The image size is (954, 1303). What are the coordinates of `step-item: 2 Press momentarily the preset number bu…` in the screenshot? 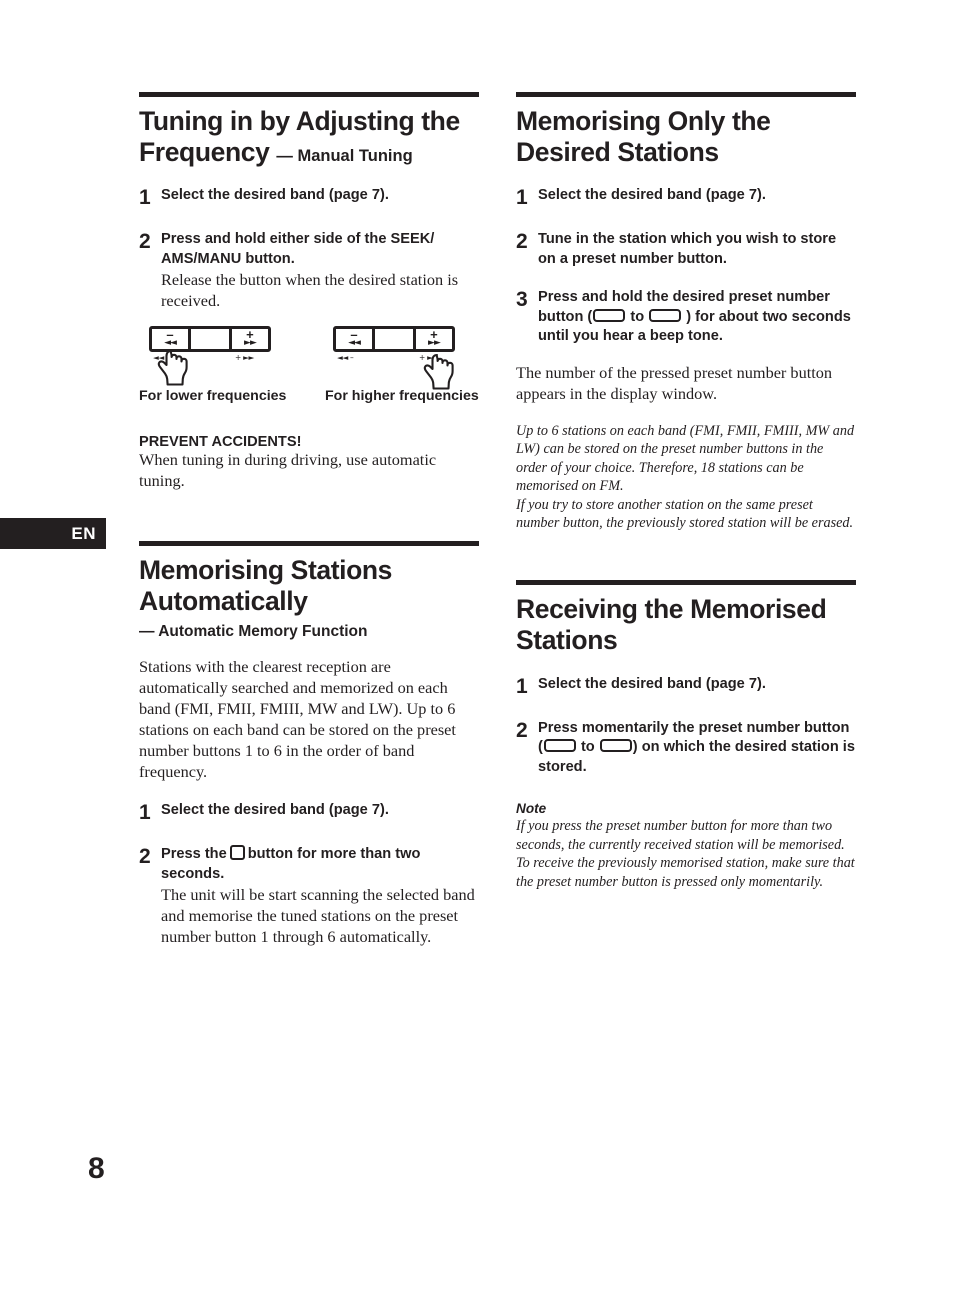 It's located at (686, 748).